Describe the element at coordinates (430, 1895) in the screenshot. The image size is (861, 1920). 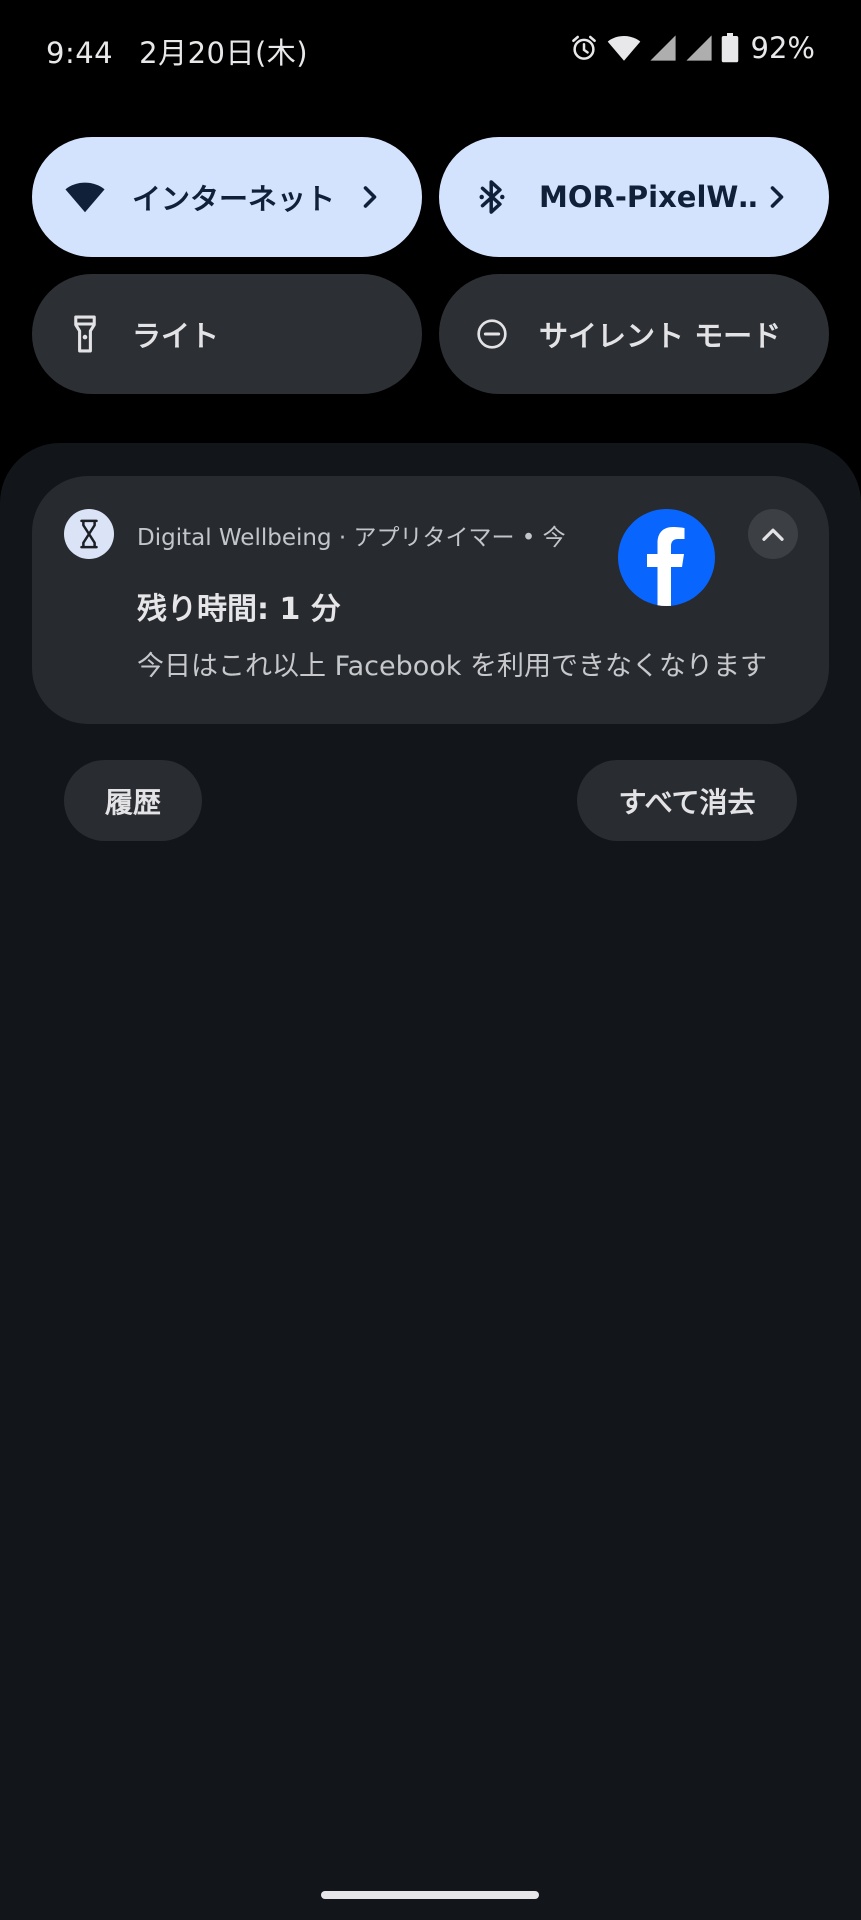
I see `gesture-handle` at that location.